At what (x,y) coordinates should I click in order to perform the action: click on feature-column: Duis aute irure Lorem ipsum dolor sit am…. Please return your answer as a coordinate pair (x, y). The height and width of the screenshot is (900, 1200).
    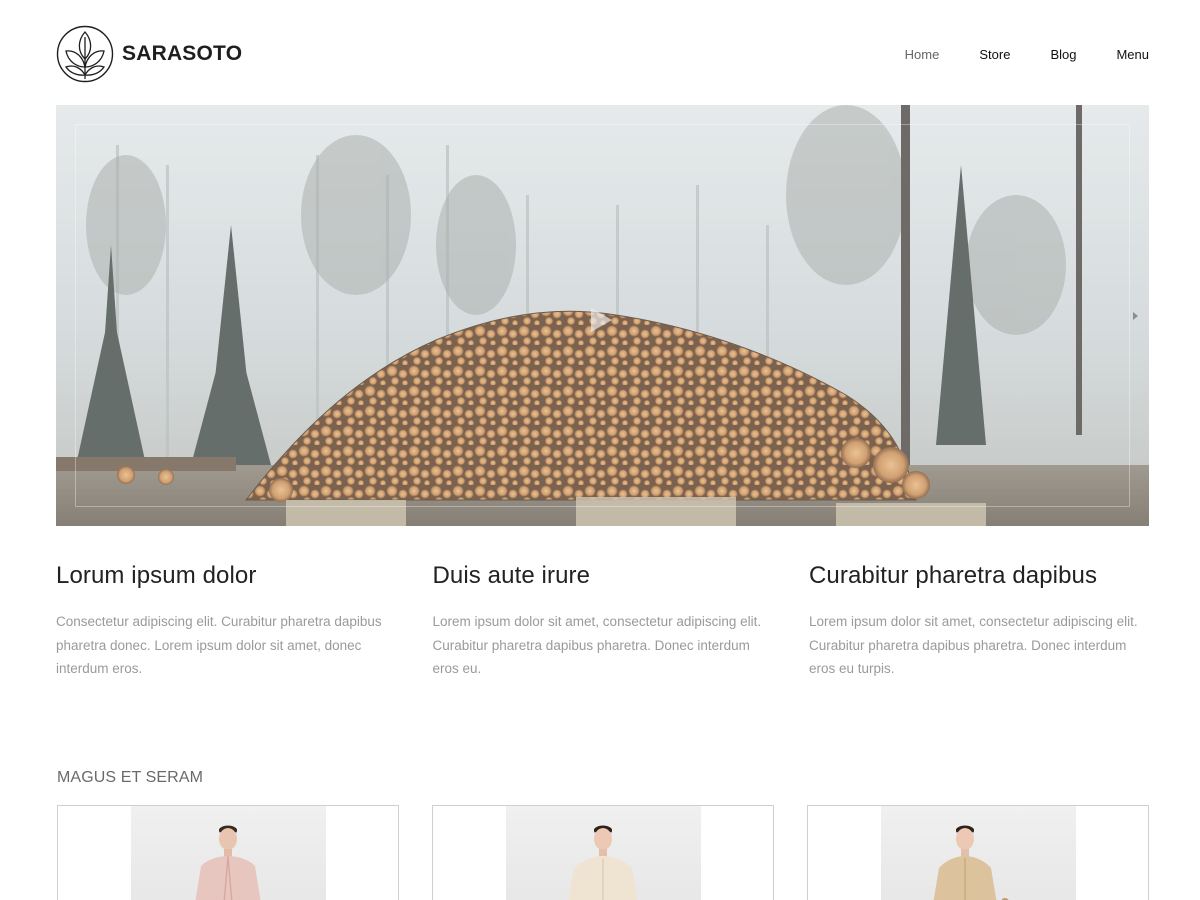
    Looking at the image, I should click on (603, 621).